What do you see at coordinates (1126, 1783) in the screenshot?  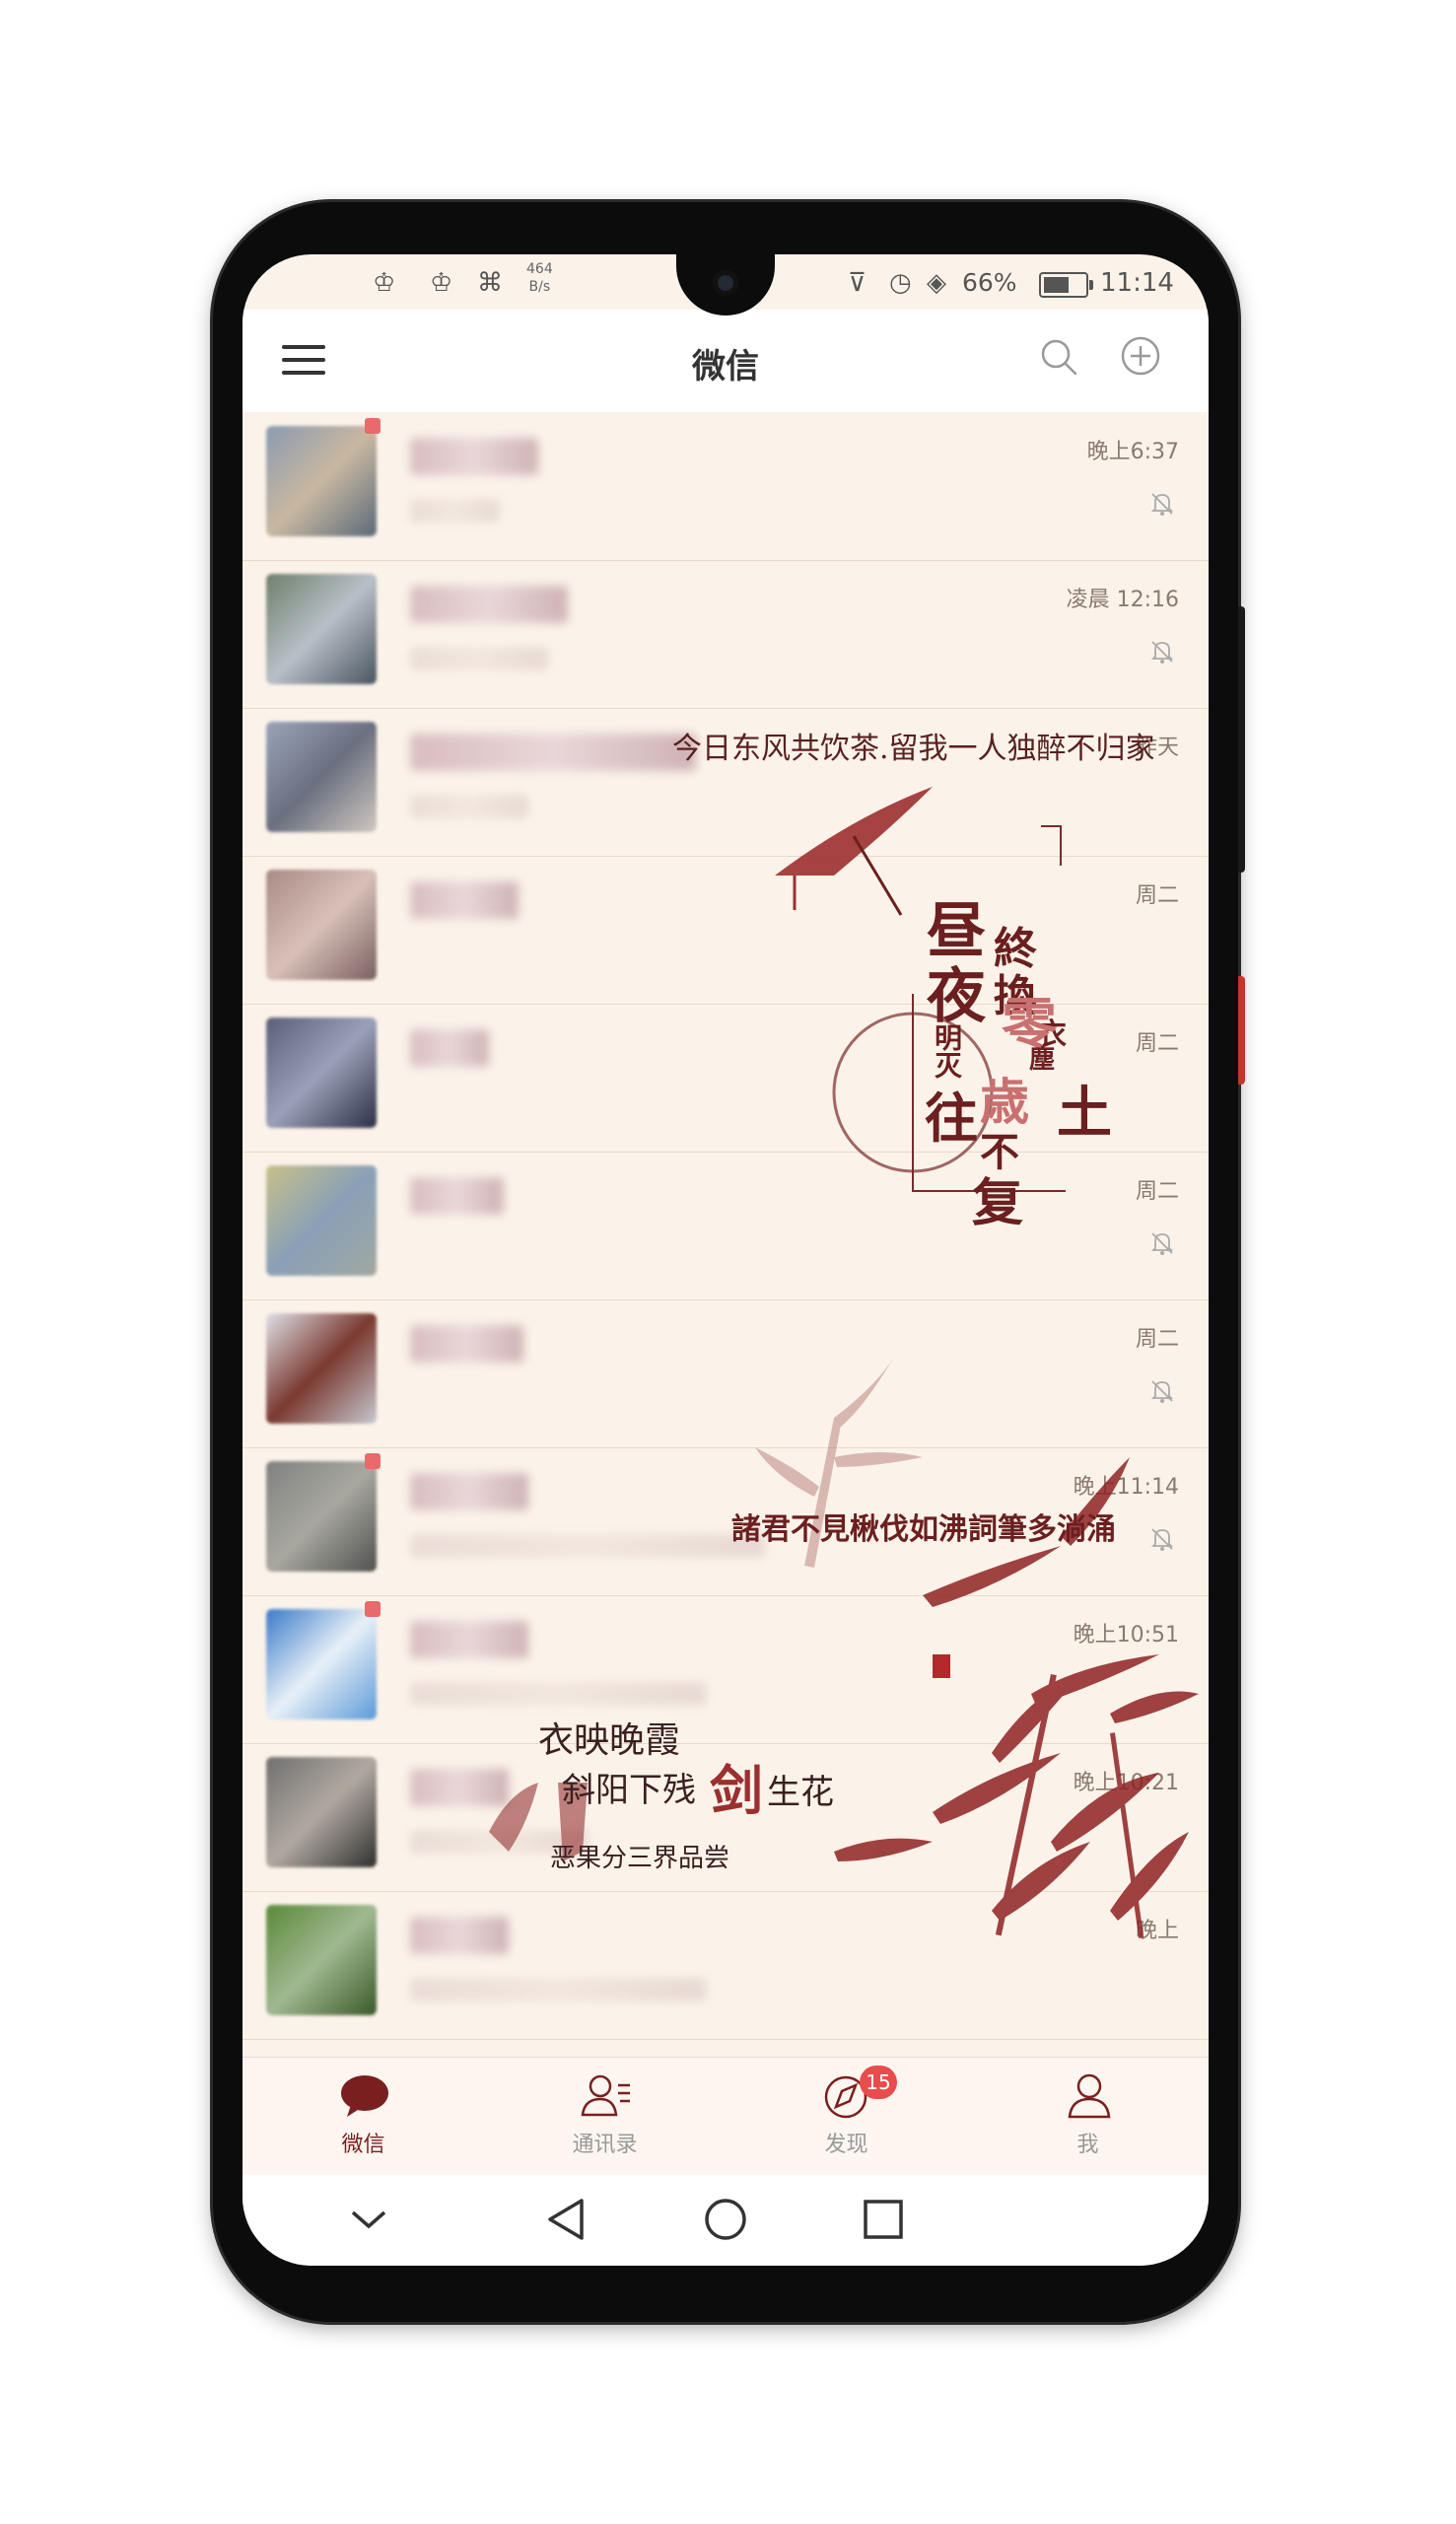 I see `chat-time: 晚上10:21` at bounding box center [1126, 1783].